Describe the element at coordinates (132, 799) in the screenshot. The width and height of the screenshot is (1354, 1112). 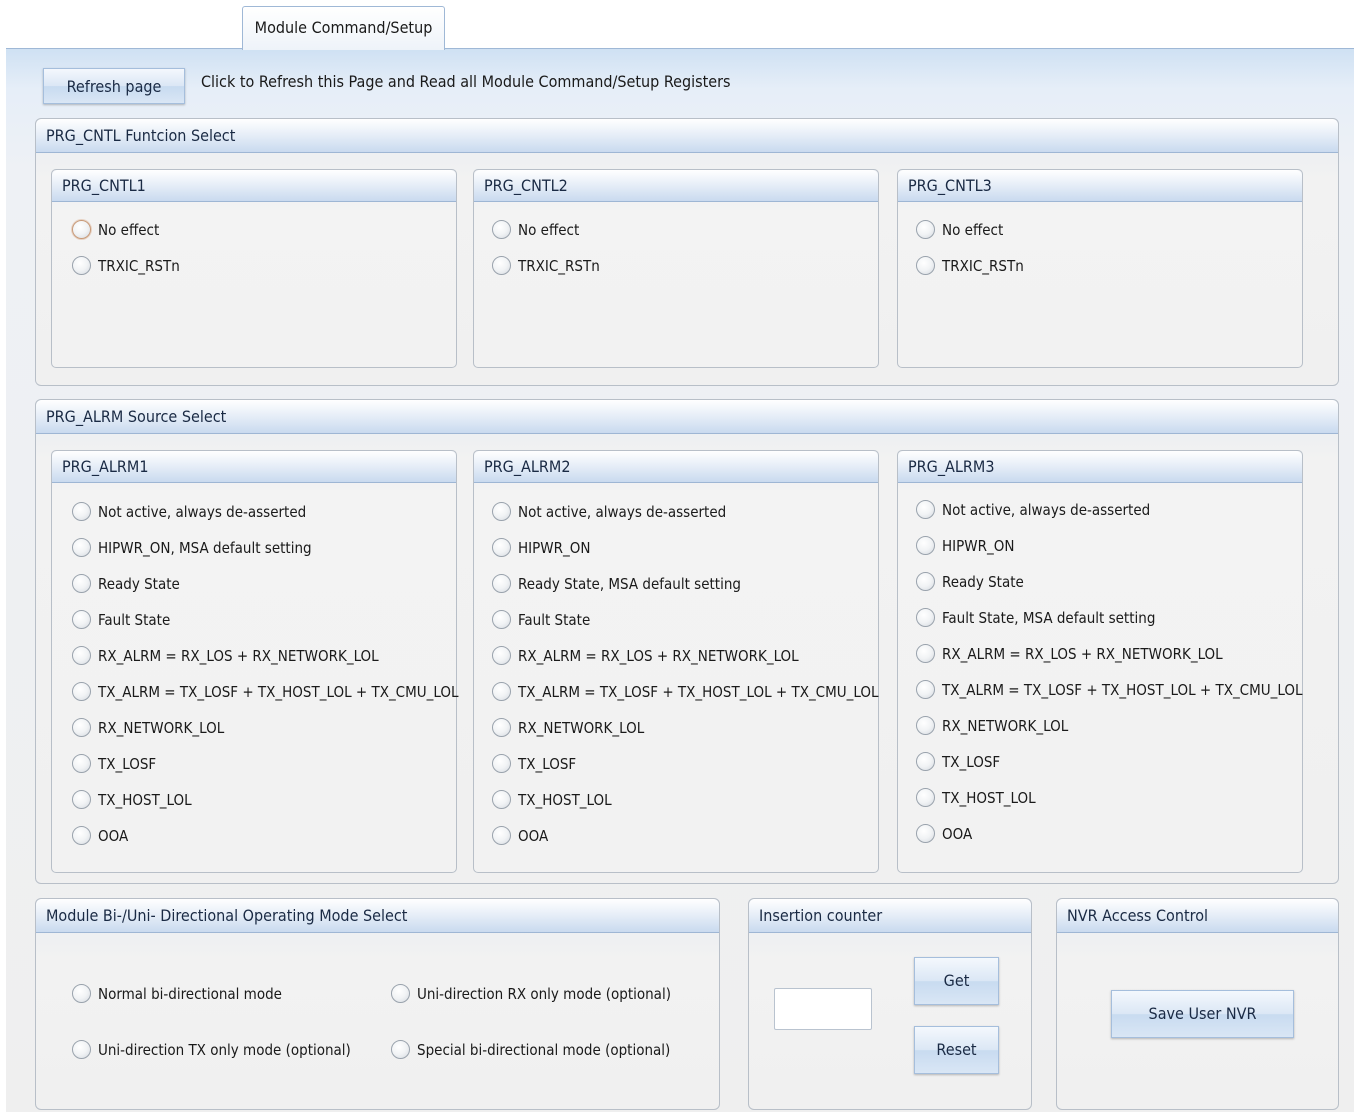
I see `prg-alrm1-option: TX_HOST_LOL` at that location.